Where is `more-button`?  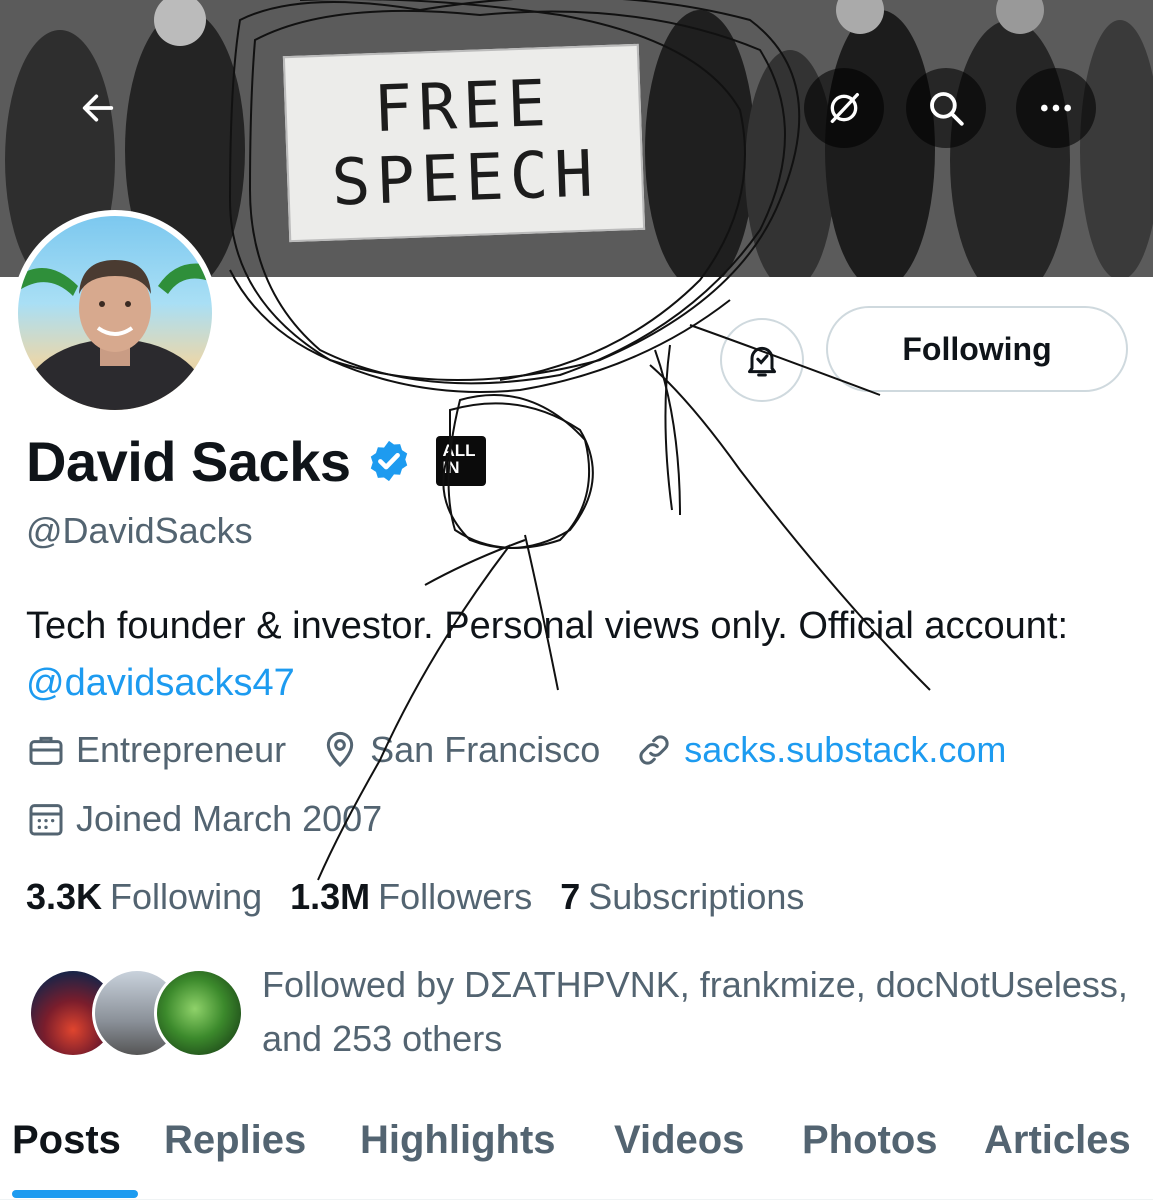
more-button is located at coordinates (1056, 108).